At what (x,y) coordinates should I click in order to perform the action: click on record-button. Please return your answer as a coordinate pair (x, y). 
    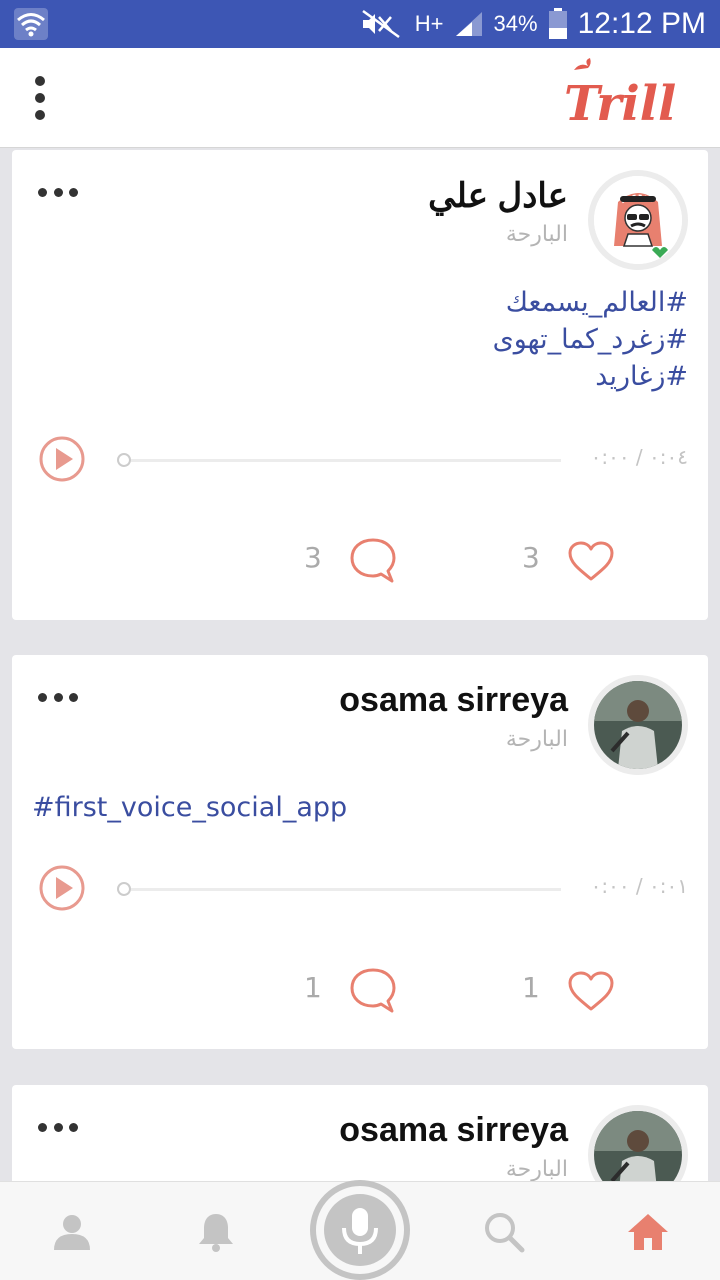
    Looking at the image, I should click on (360, 1230).